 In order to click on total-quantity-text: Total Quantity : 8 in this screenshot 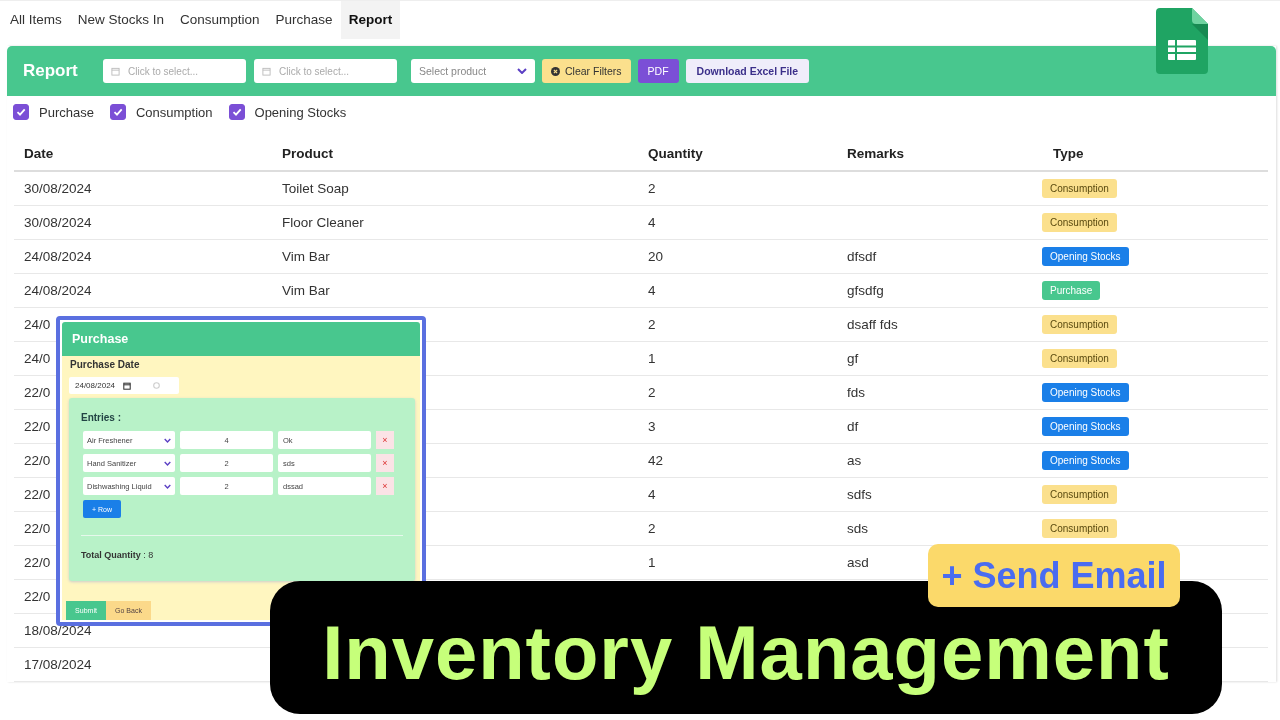, I will do `click(118, 555)`.